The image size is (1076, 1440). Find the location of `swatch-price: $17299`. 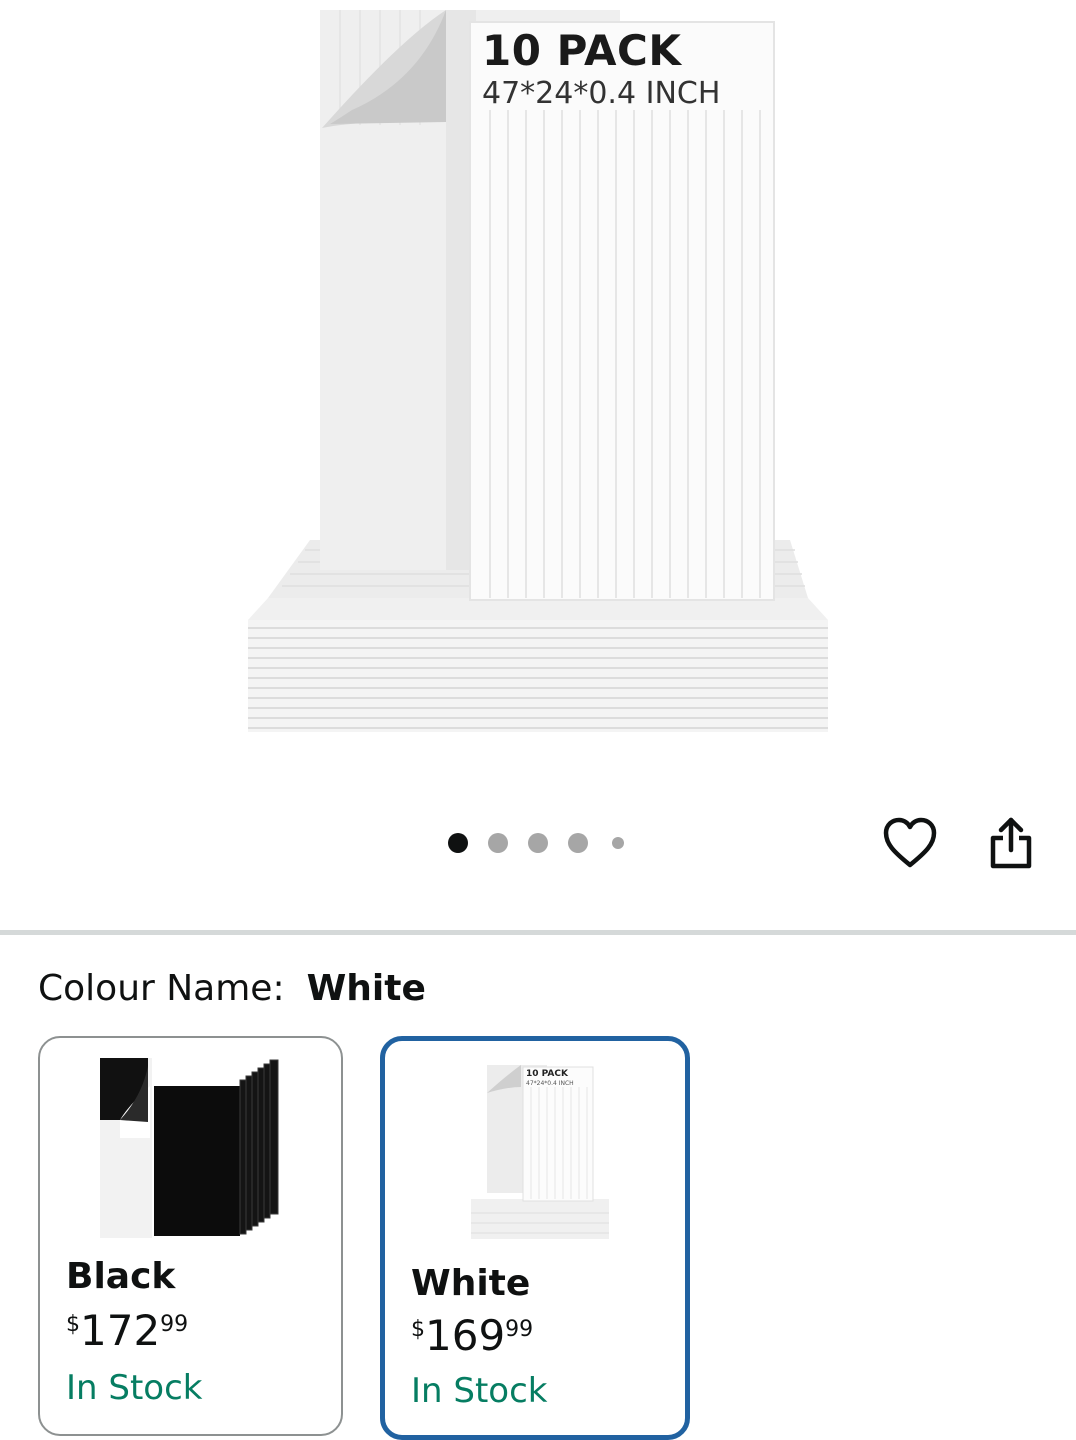

swatch-price: $17299 is located at coordinates (127, 1330).